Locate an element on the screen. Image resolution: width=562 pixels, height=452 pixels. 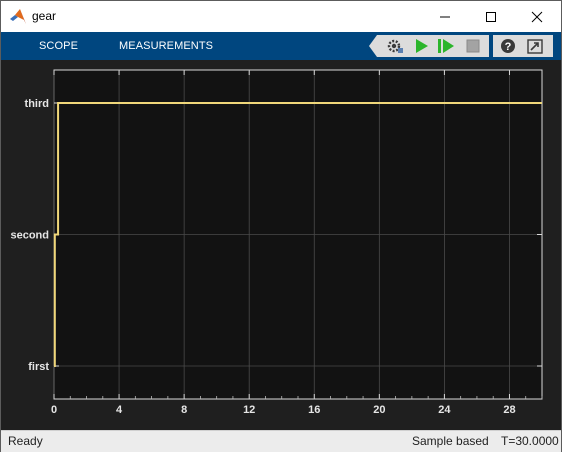
stop-icon is located at coordinates (473, 46).